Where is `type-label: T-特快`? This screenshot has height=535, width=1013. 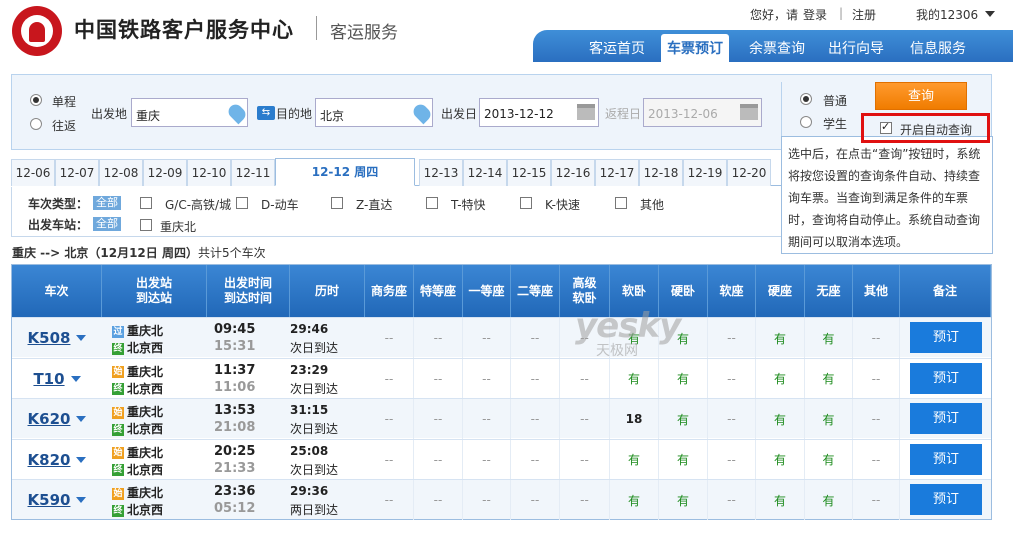 type-label: T-特快 is located at coordinates (468, 205).